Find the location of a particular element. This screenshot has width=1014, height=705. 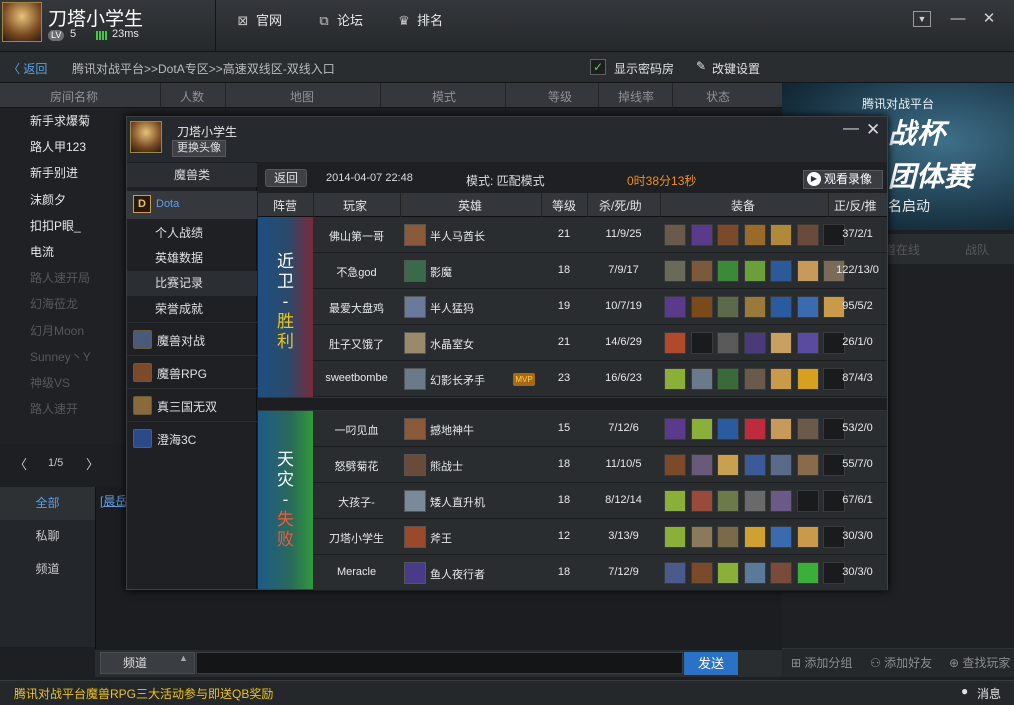

room-row: 沫颜夕 is located at coordinates (63, 200).